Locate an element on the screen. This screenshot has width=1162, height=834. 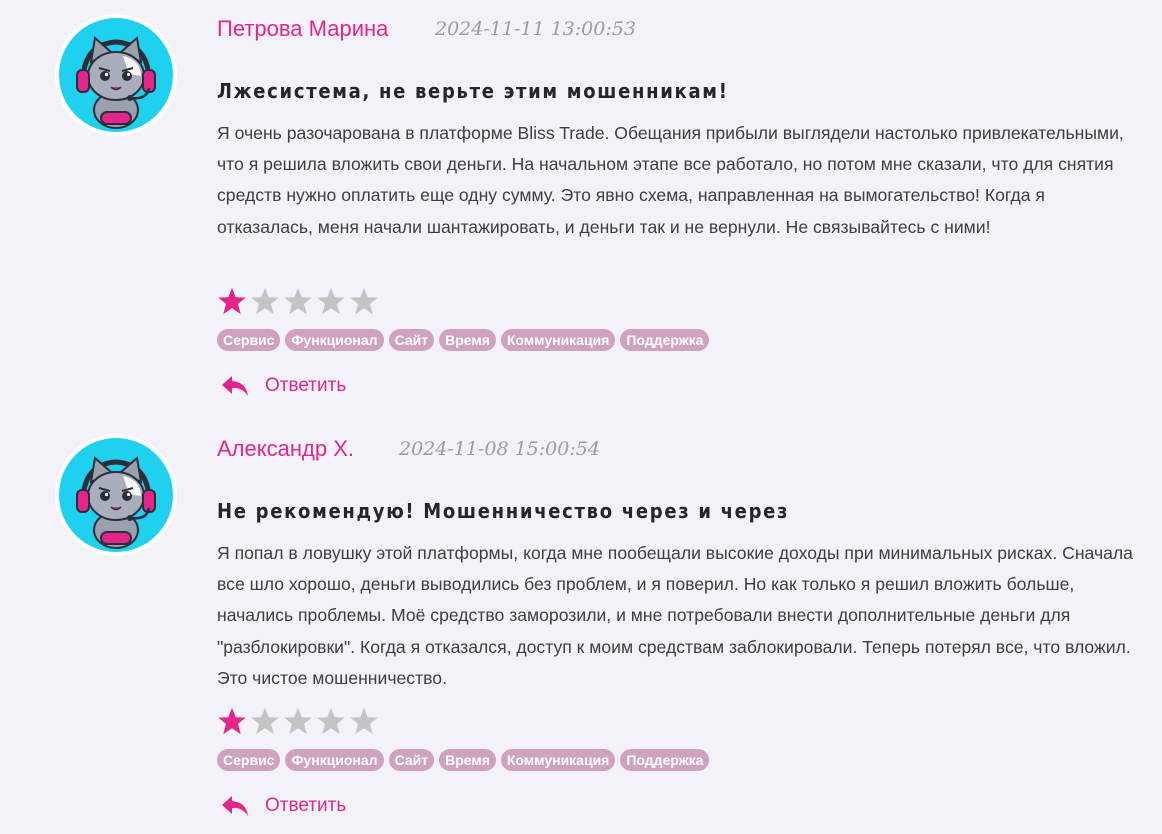
review-author: Александр Х. is located at coordinates (285, 448).